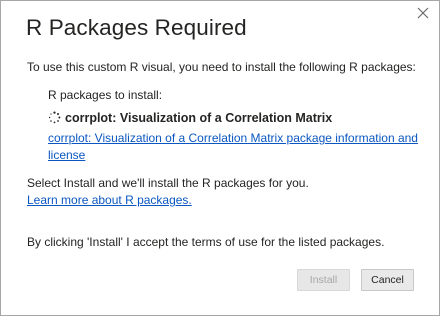 This screenshot has height=316, width=440. I want to click on close-icon, so click(423, 13).